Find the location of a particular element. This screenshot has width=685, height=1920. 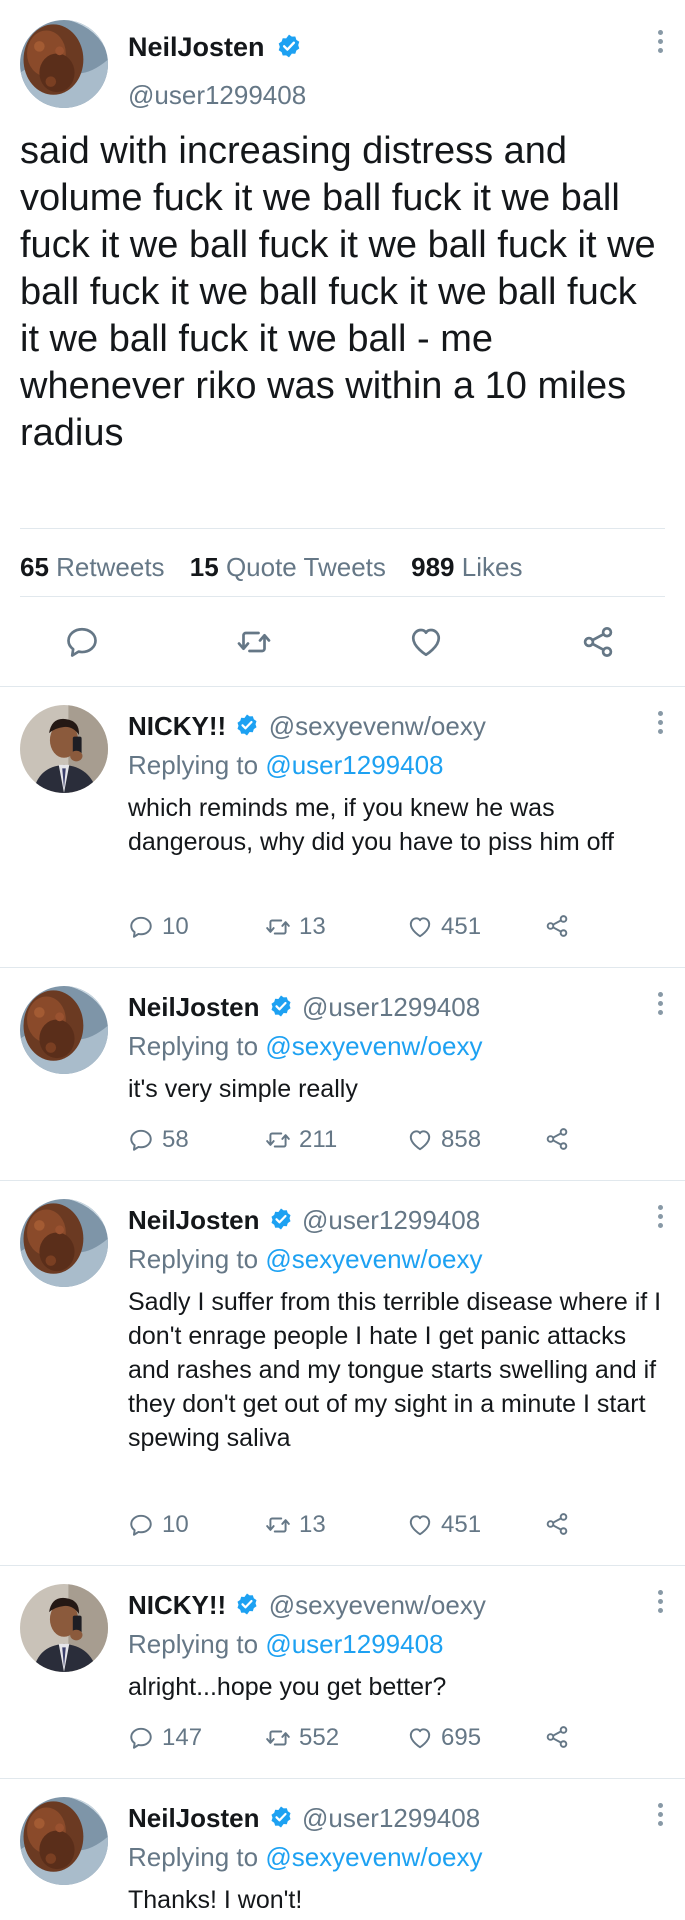

like-count: 451 is located at coordinates (461, 926).